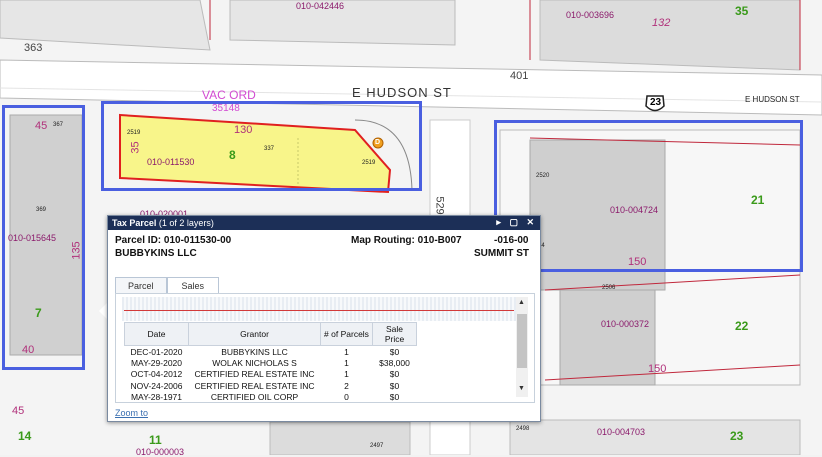 The height and width of the screenshot is (457, 822). I want to click on parcel-id-label: 010-003696, so click(590, 15).